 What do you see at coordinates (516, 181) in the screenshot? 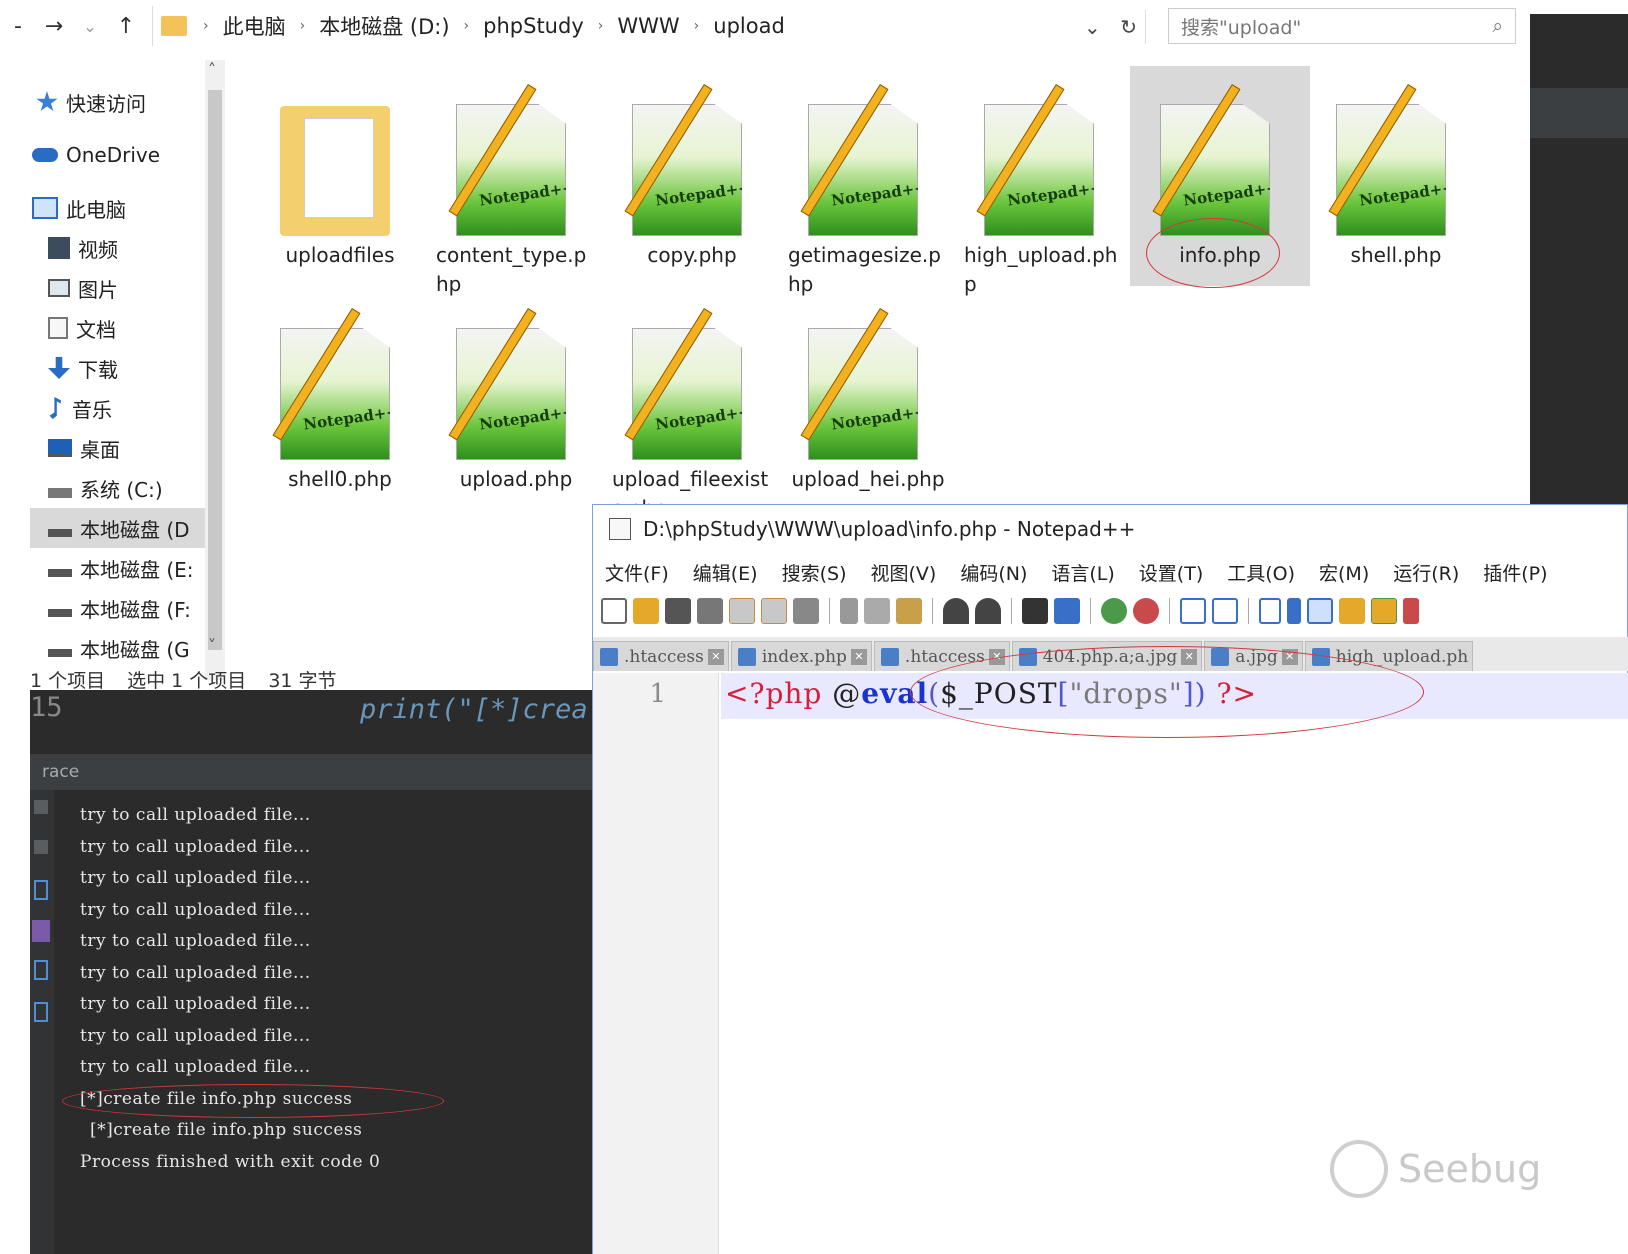
I see `file-item: Notepad++ content_type.php` at bounding box center [516, 181].